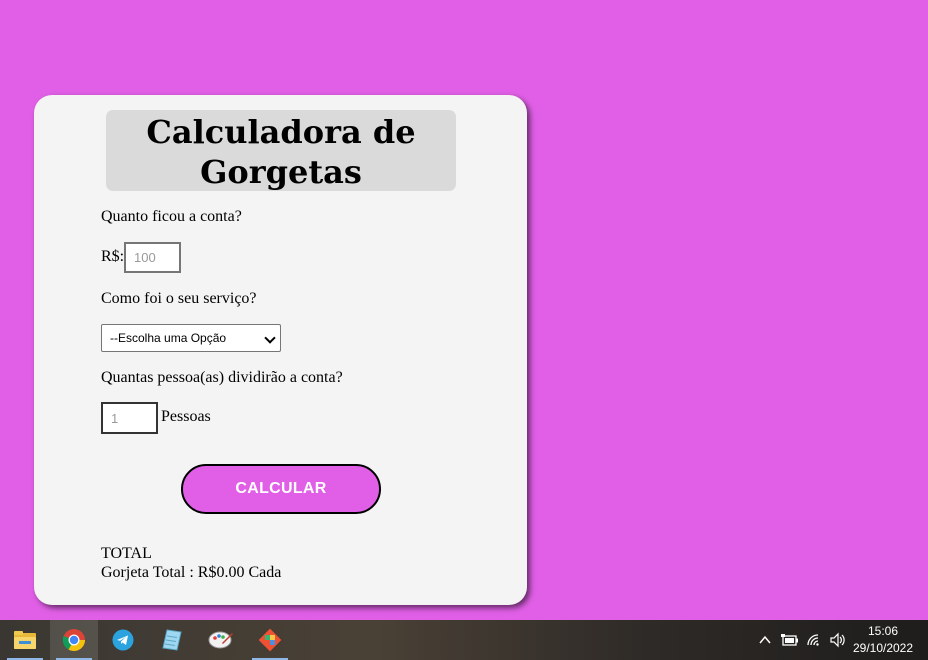  I want to click on volume-icon, so click(838, 640).